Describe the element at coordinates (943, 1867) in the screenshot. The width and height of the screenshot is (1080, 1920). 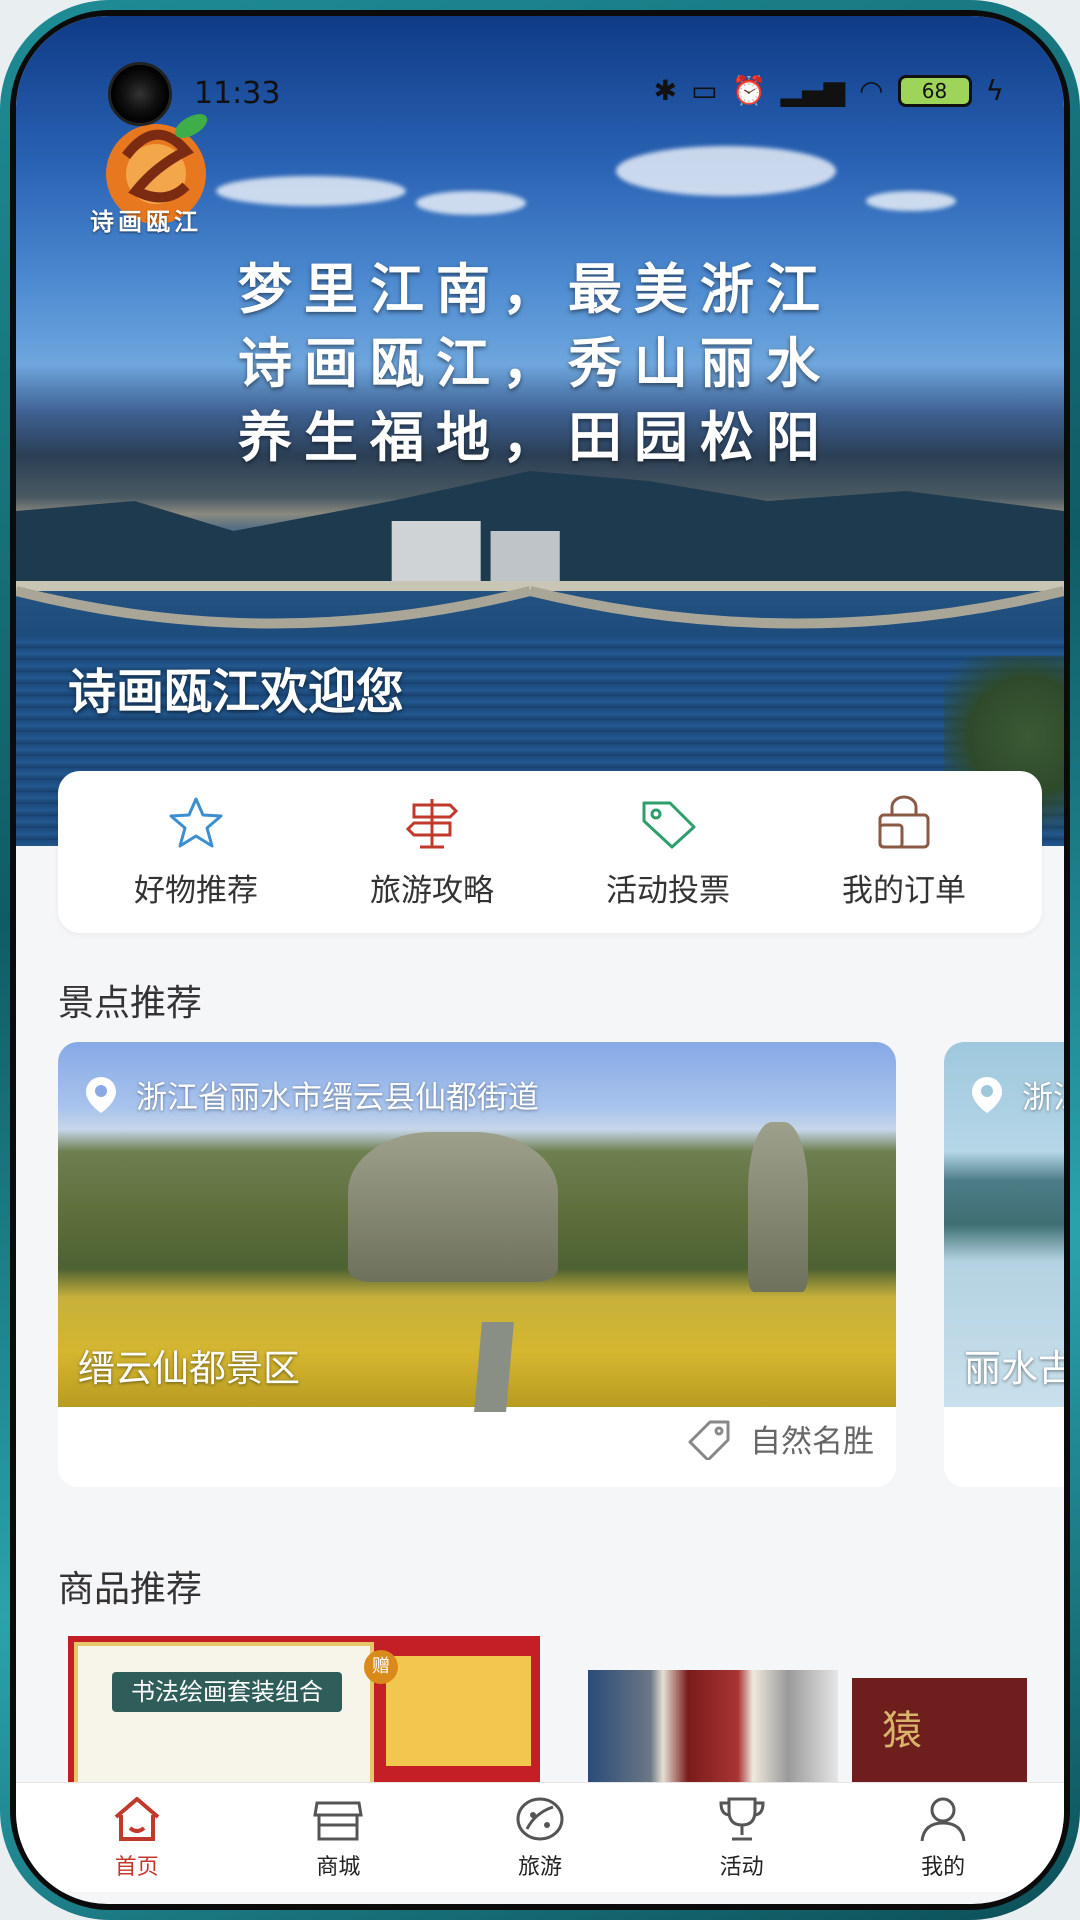
I see `nav-label: 我的` at that location.